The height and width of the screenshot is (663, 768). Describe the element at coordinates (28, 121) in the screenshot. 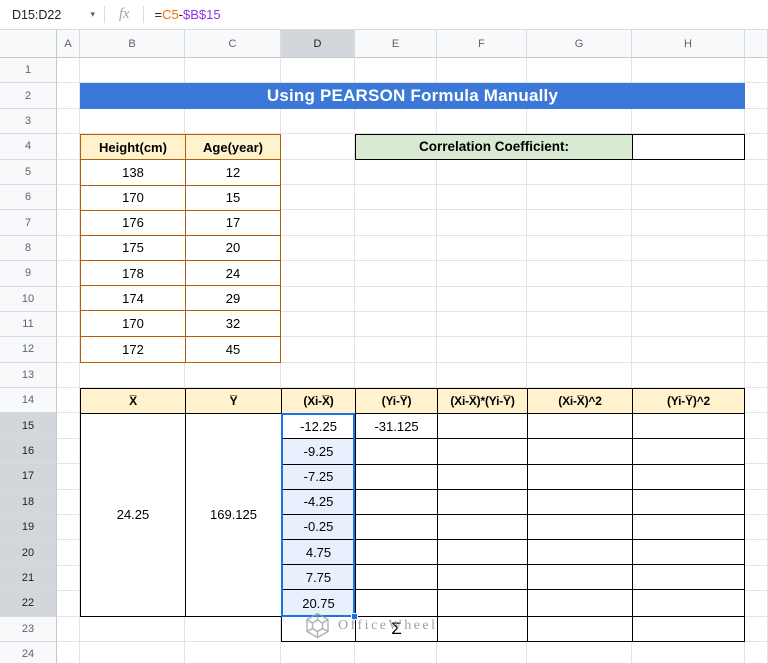

I see `row-header-3: 3` at that location.